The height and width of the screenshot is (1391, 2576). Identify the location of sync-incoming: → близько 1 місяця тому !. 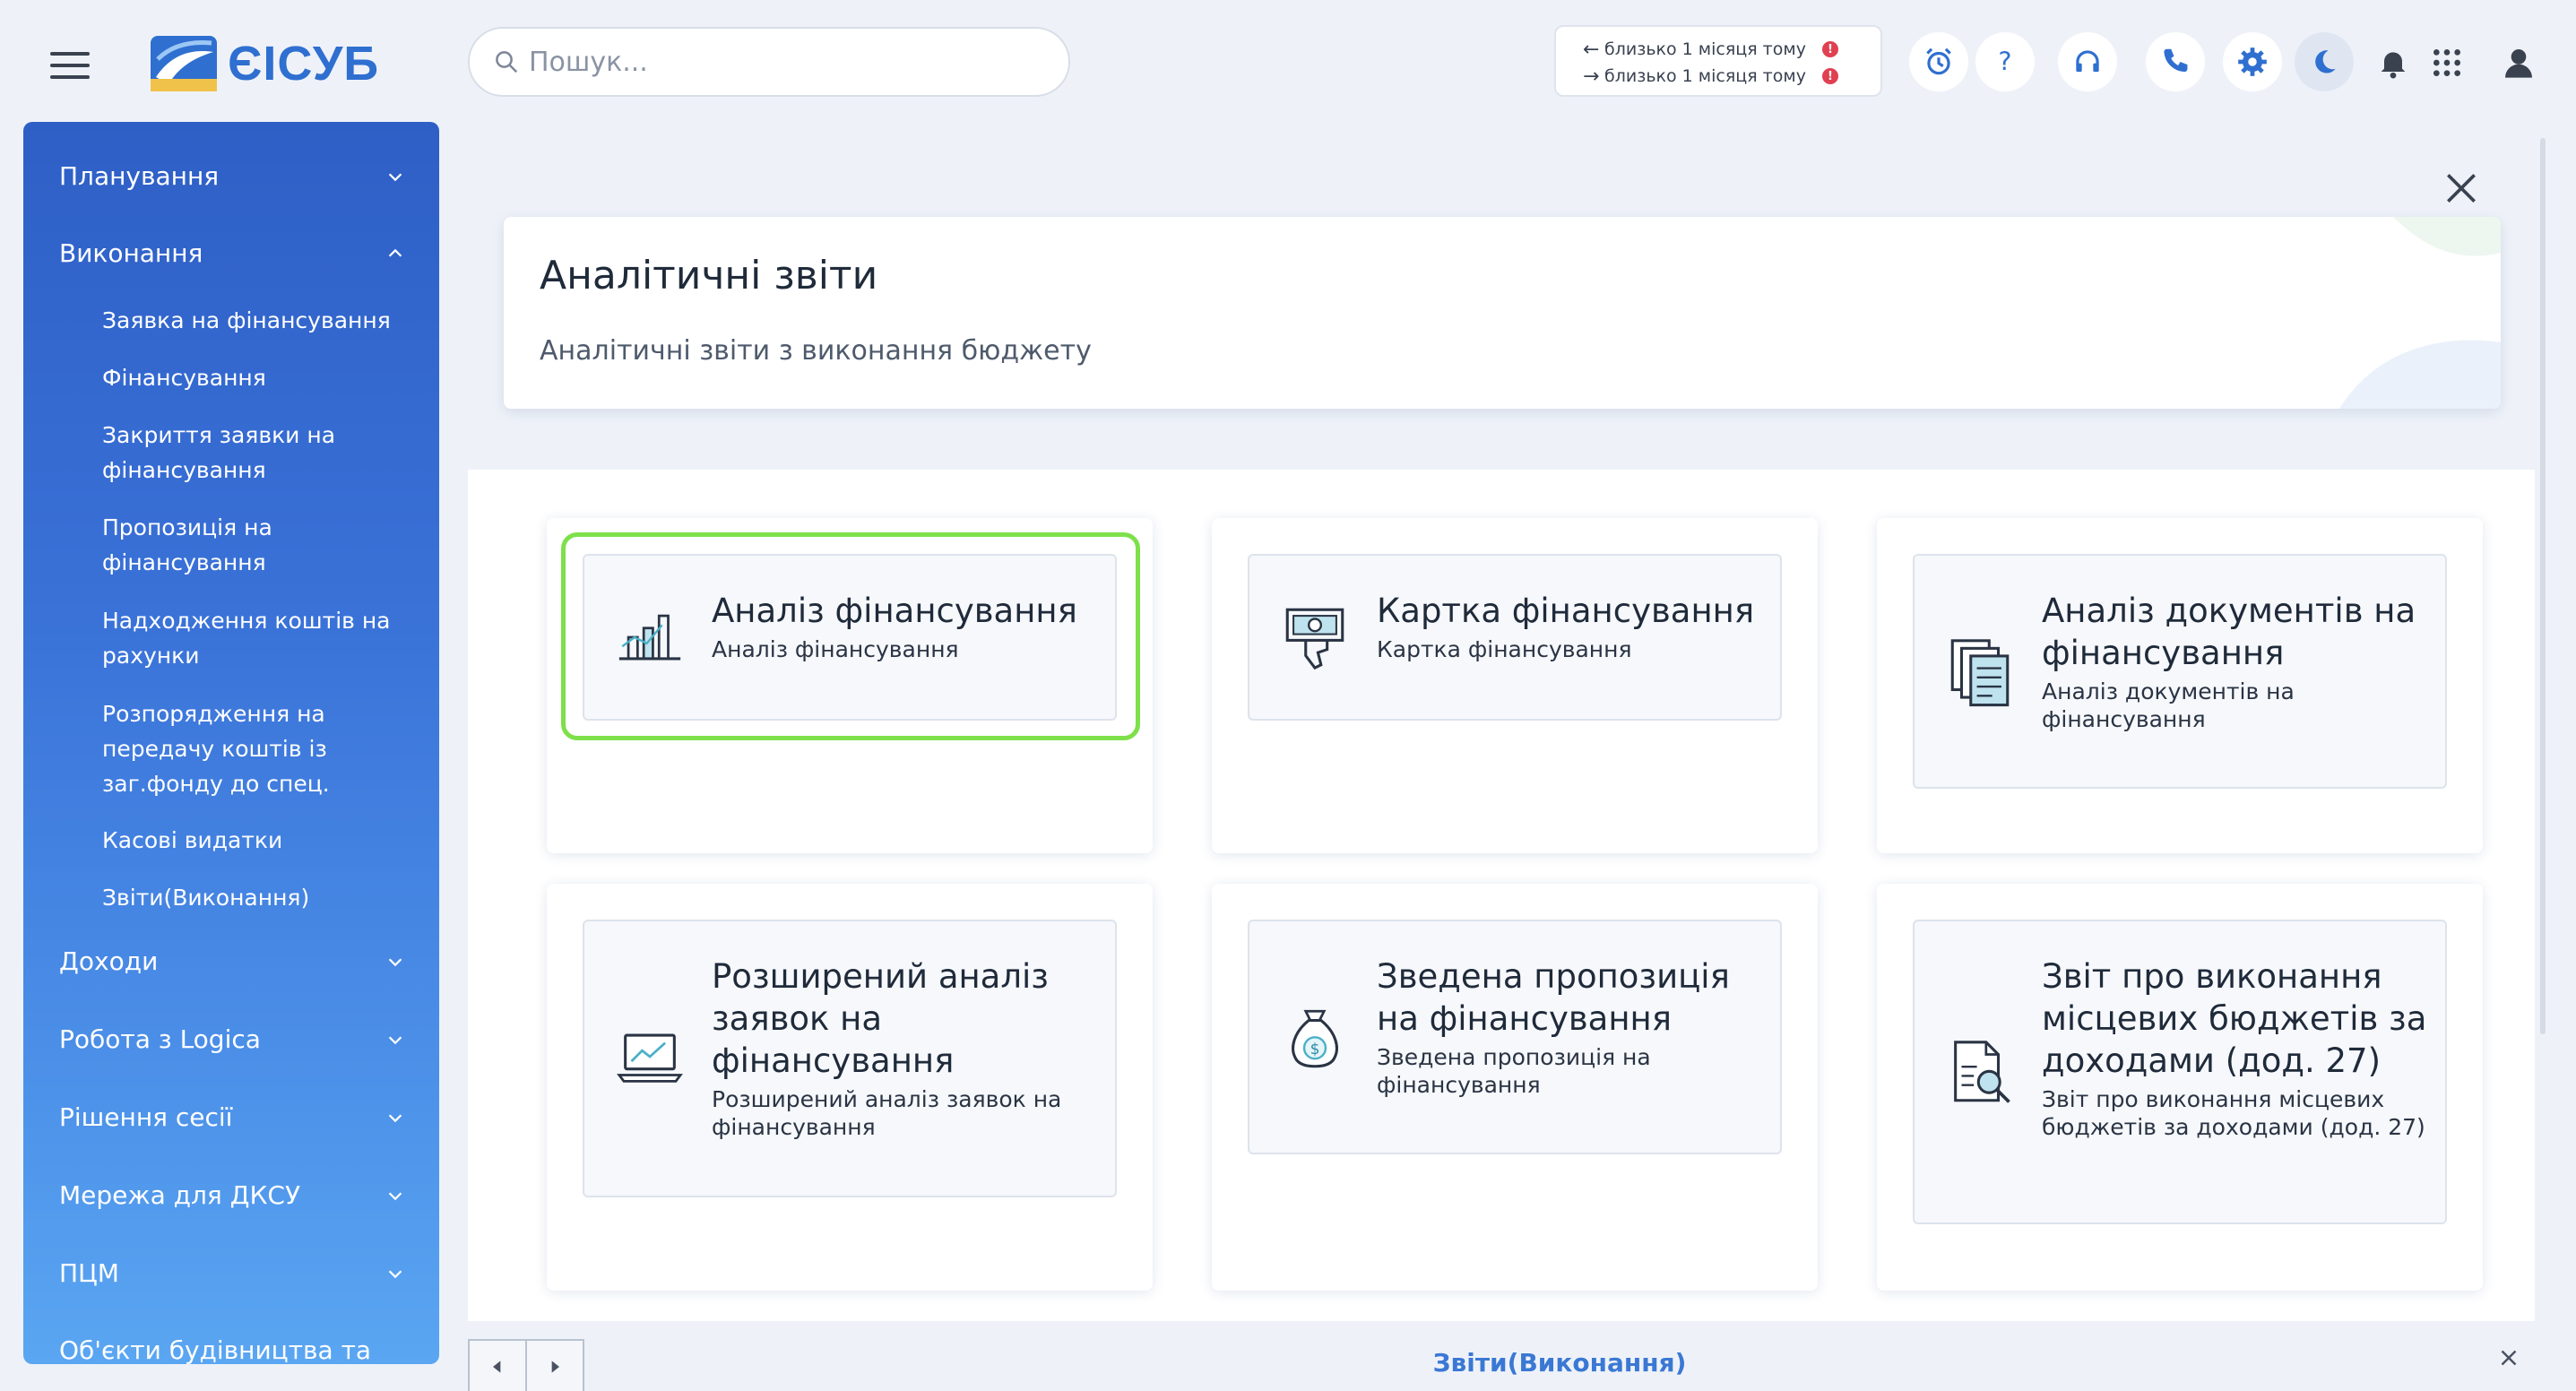
(1731, 76).